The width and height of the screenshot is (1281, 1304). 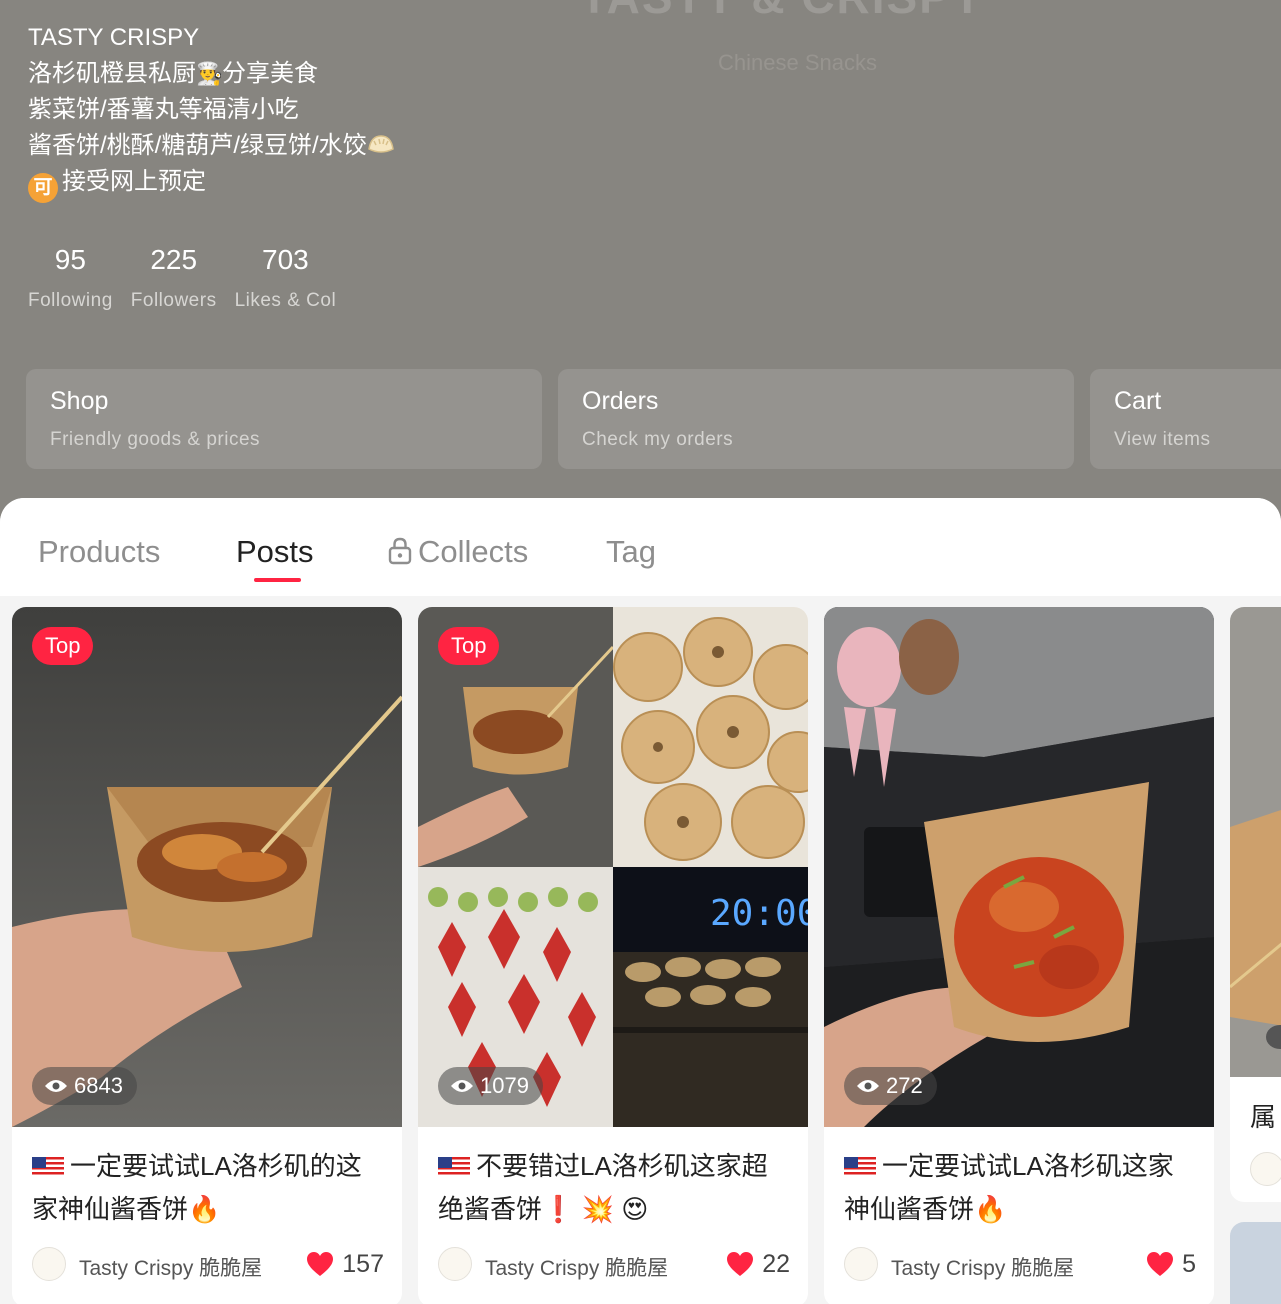 I want to click on chef-emoji-icon: 👨‍🍳, so click(x=210, y=73).